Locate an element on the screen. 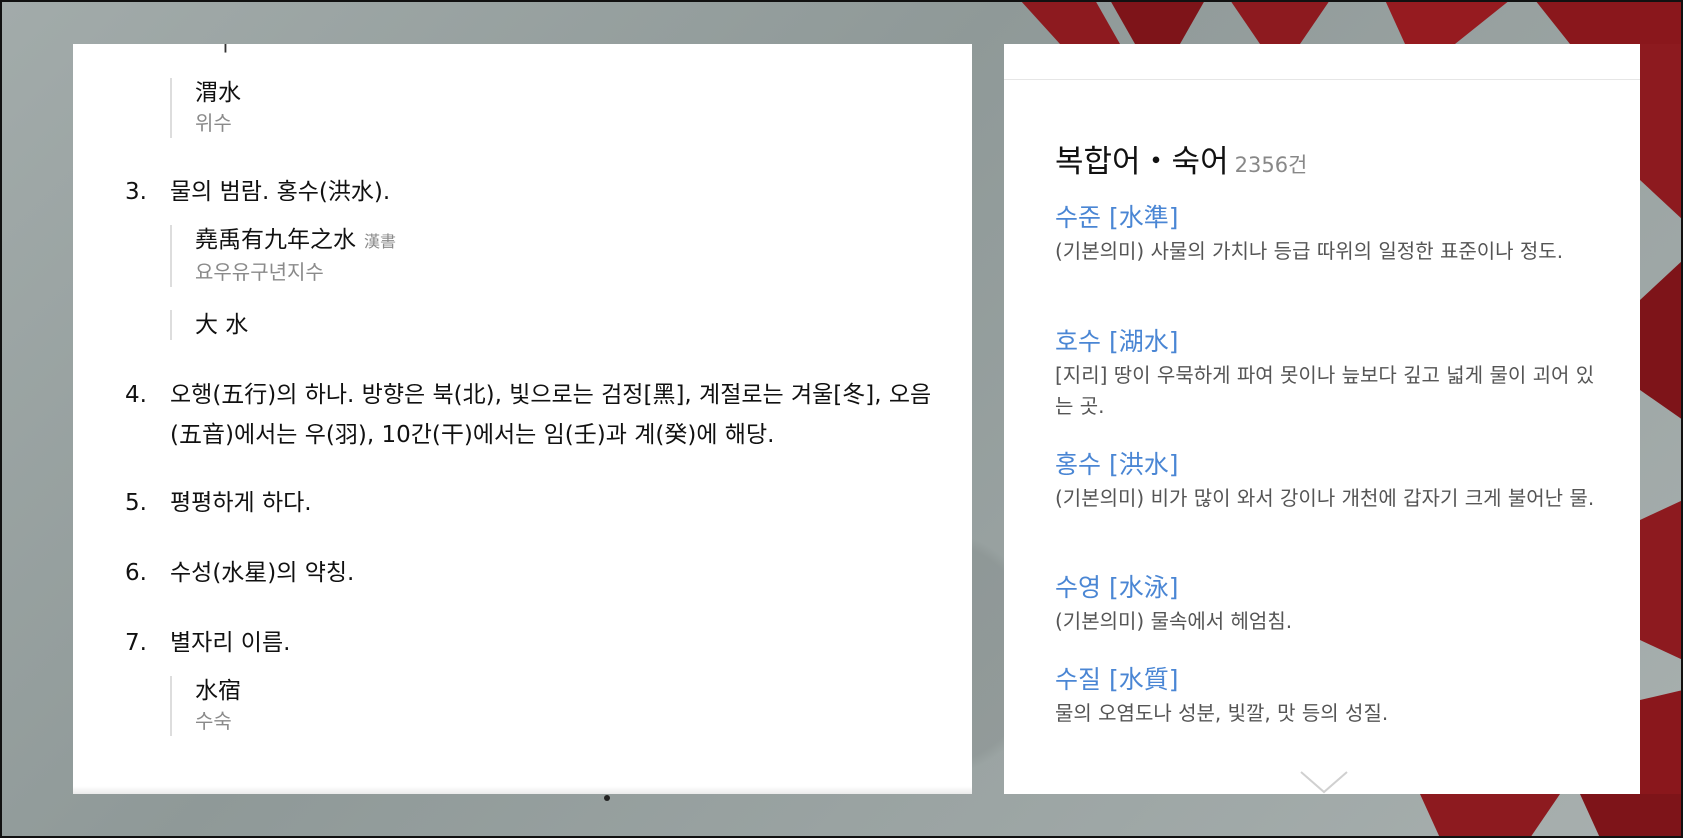 Image resolution: width=1683 pixels, height=838 pixels. example-text: 堯禹有九年之水 漢書 is located at coordinates (295, 241).